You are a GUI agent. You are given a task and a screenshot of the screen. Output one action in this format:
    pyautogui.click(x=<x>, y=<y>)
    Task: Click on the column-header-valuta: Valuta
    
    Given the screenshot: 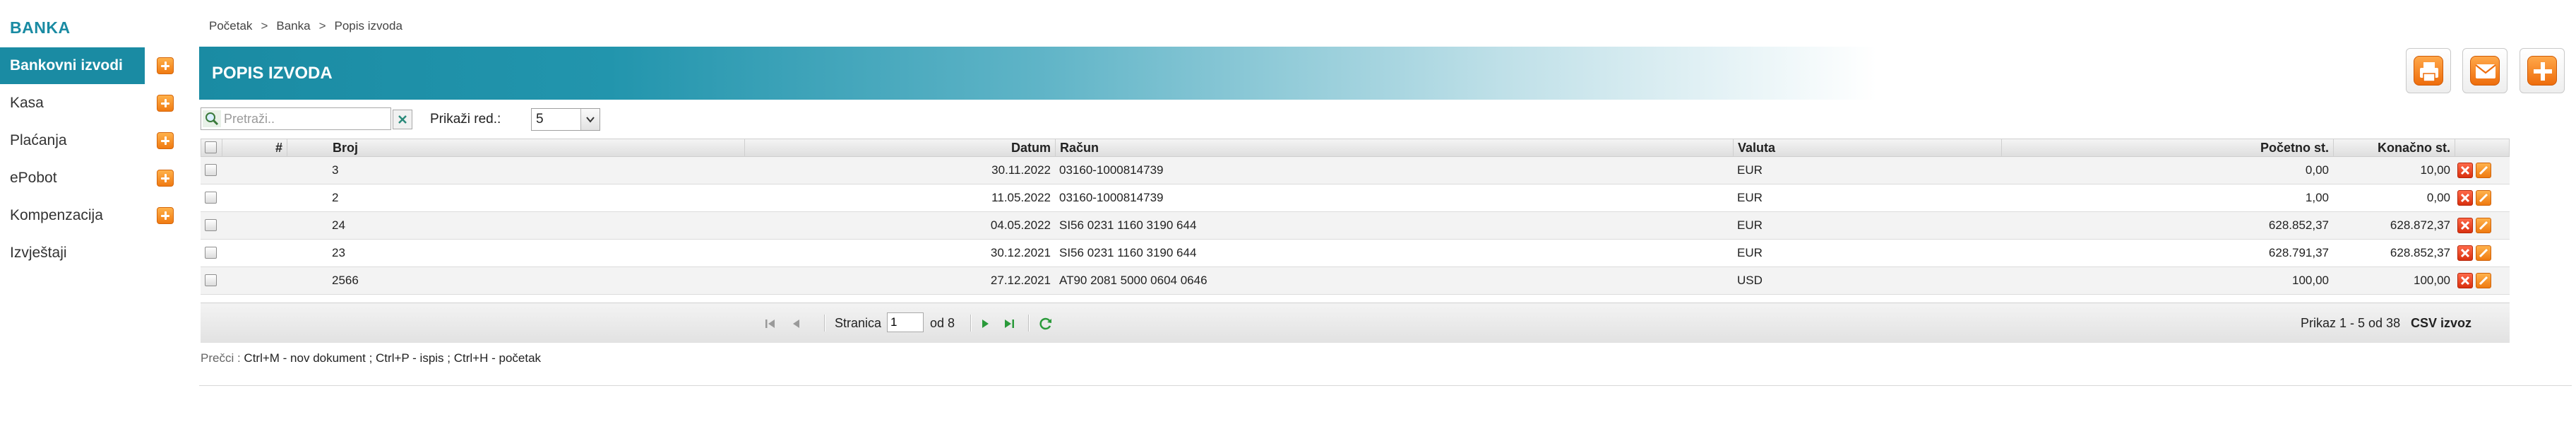 What is the action you would take?
    pyautogui.click(x=1868, y=147)
    